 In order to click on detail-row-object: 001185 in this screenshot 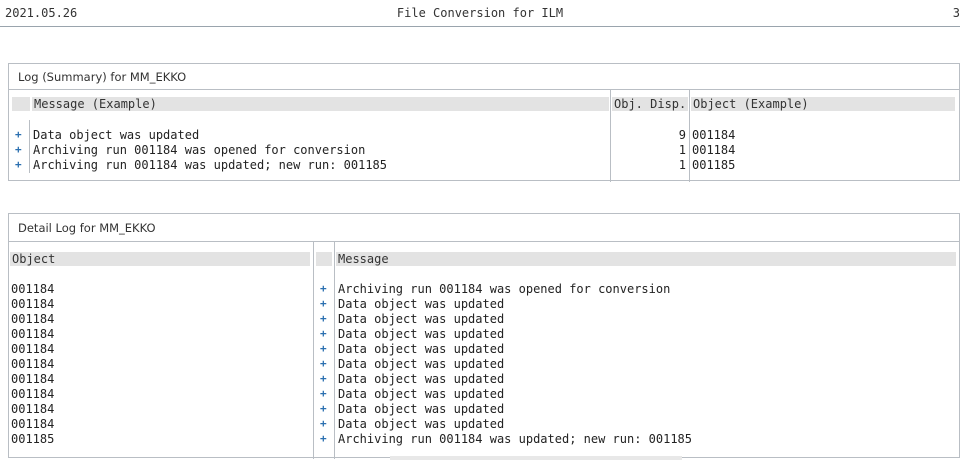, I will do `click(33, 439)`.